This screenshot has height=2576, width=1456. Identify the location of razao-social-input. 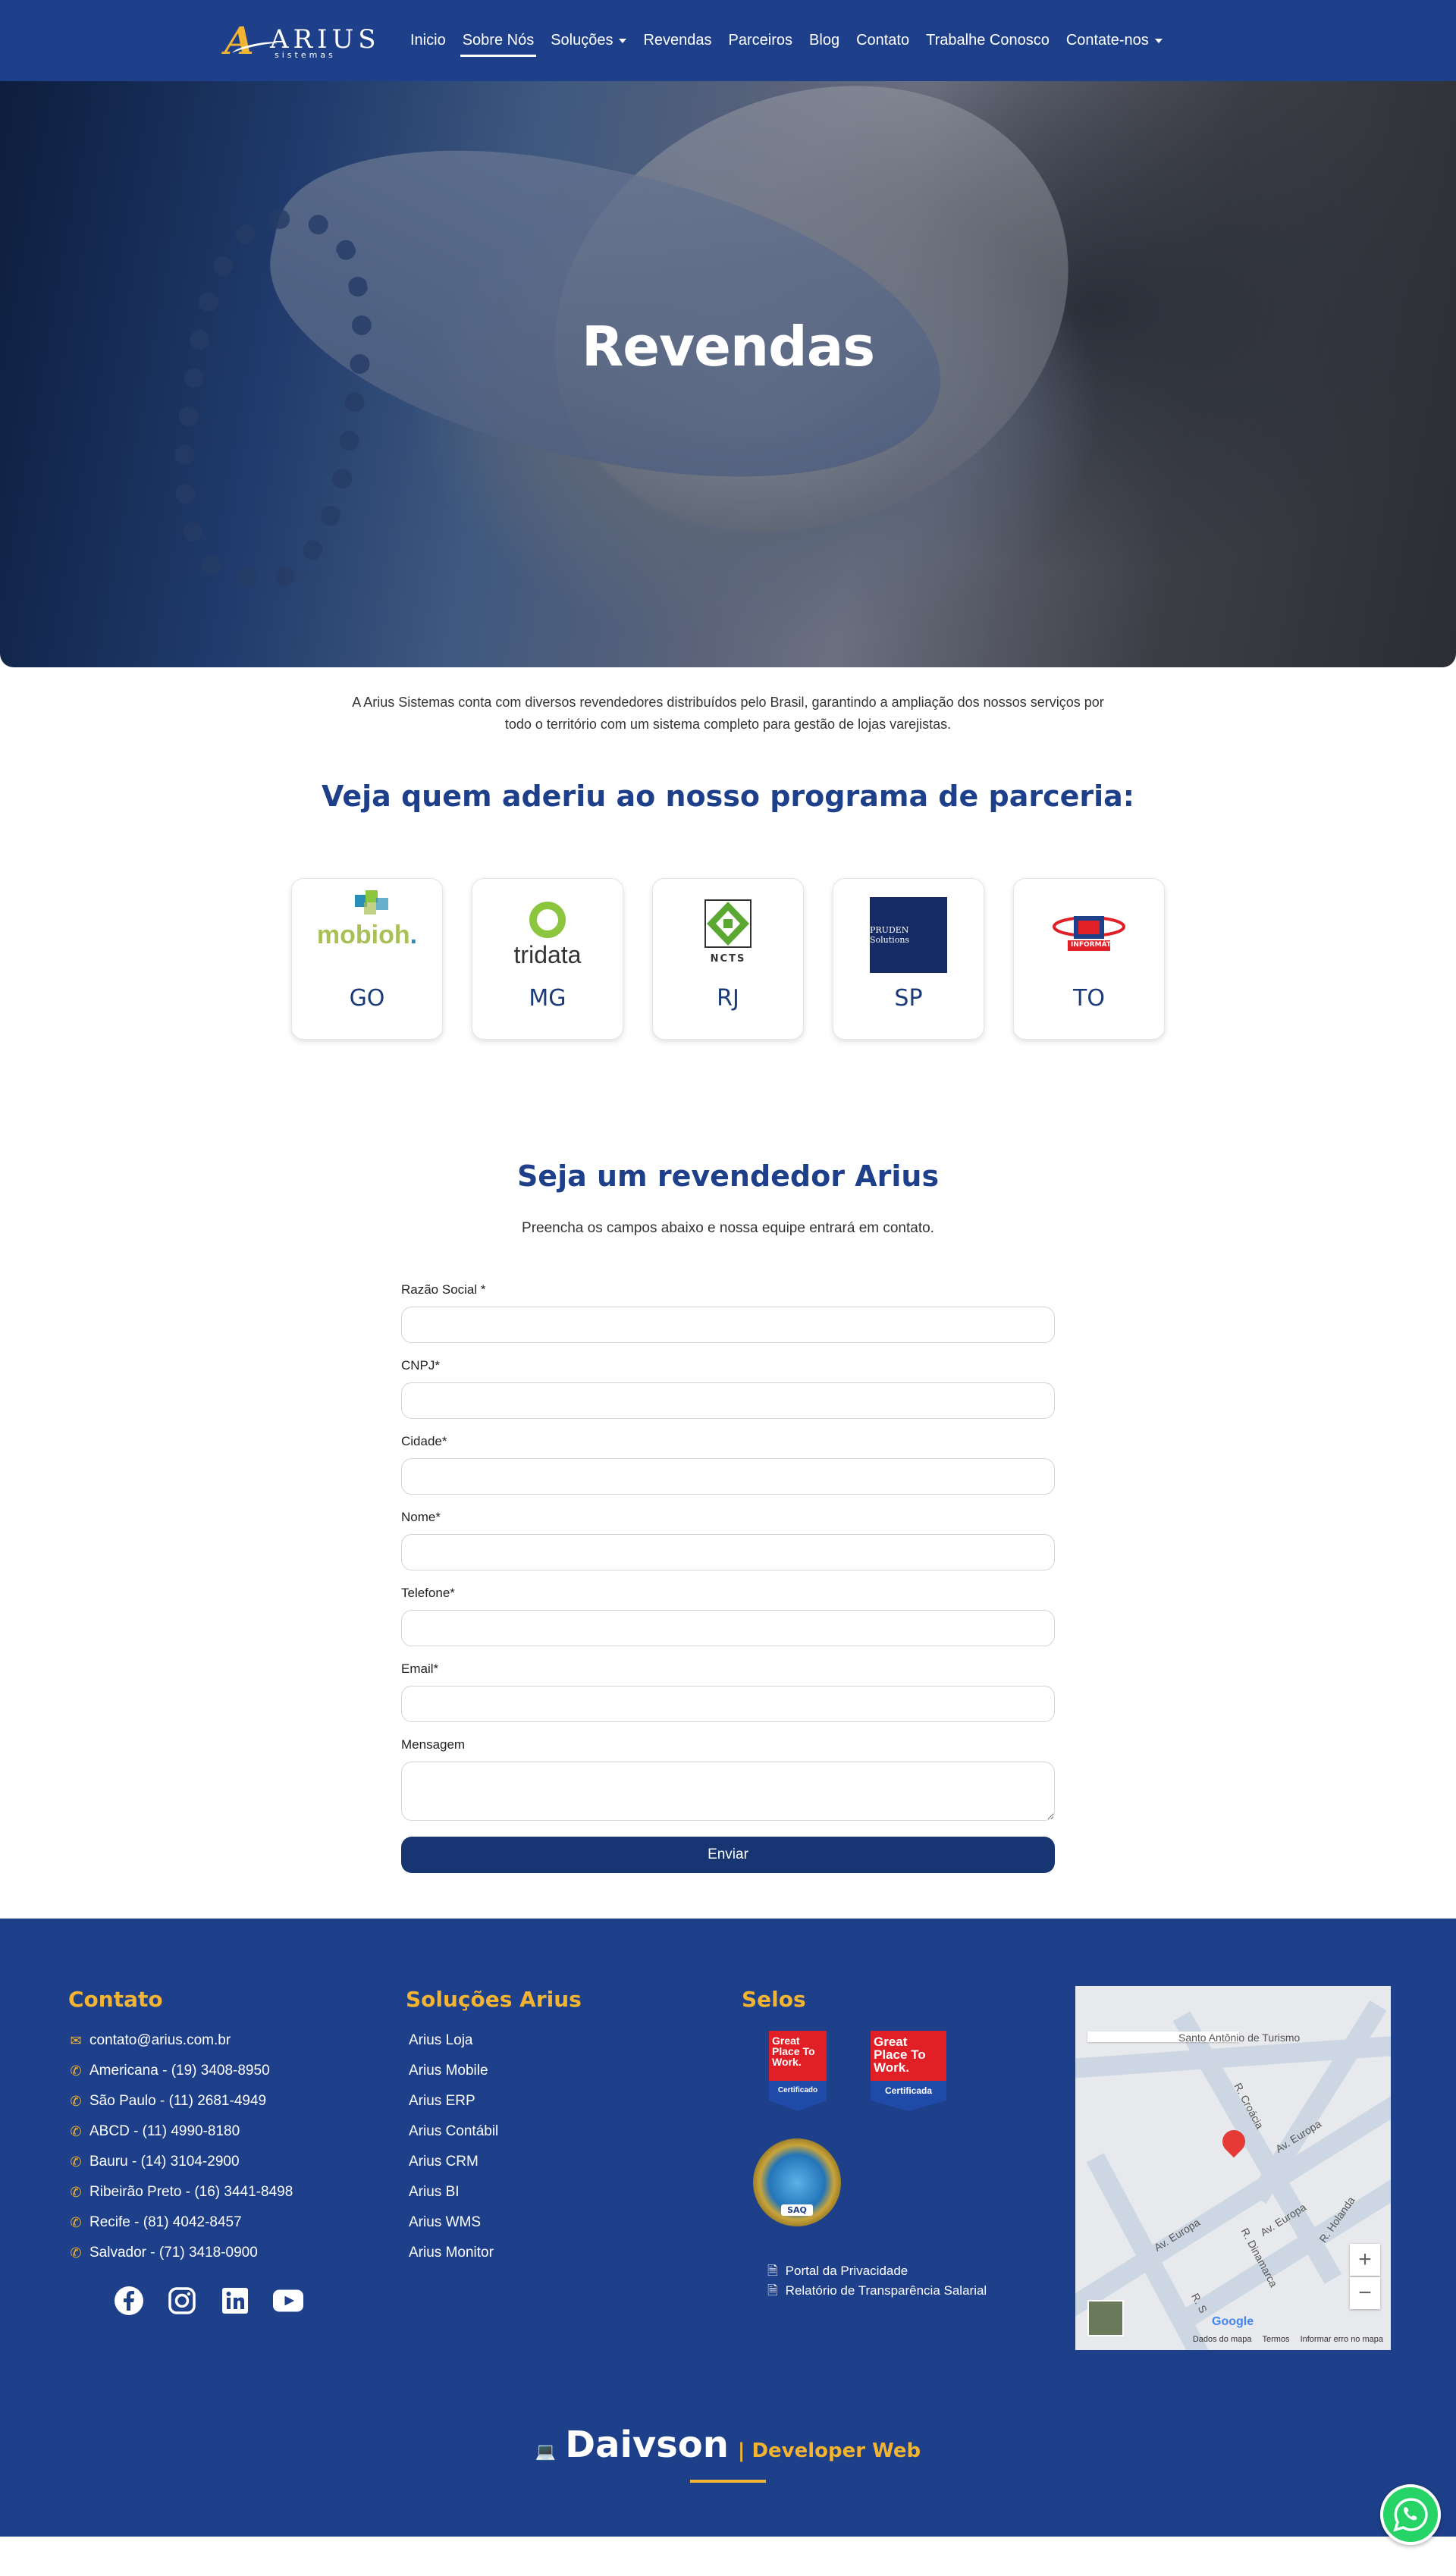
(728, 1325).